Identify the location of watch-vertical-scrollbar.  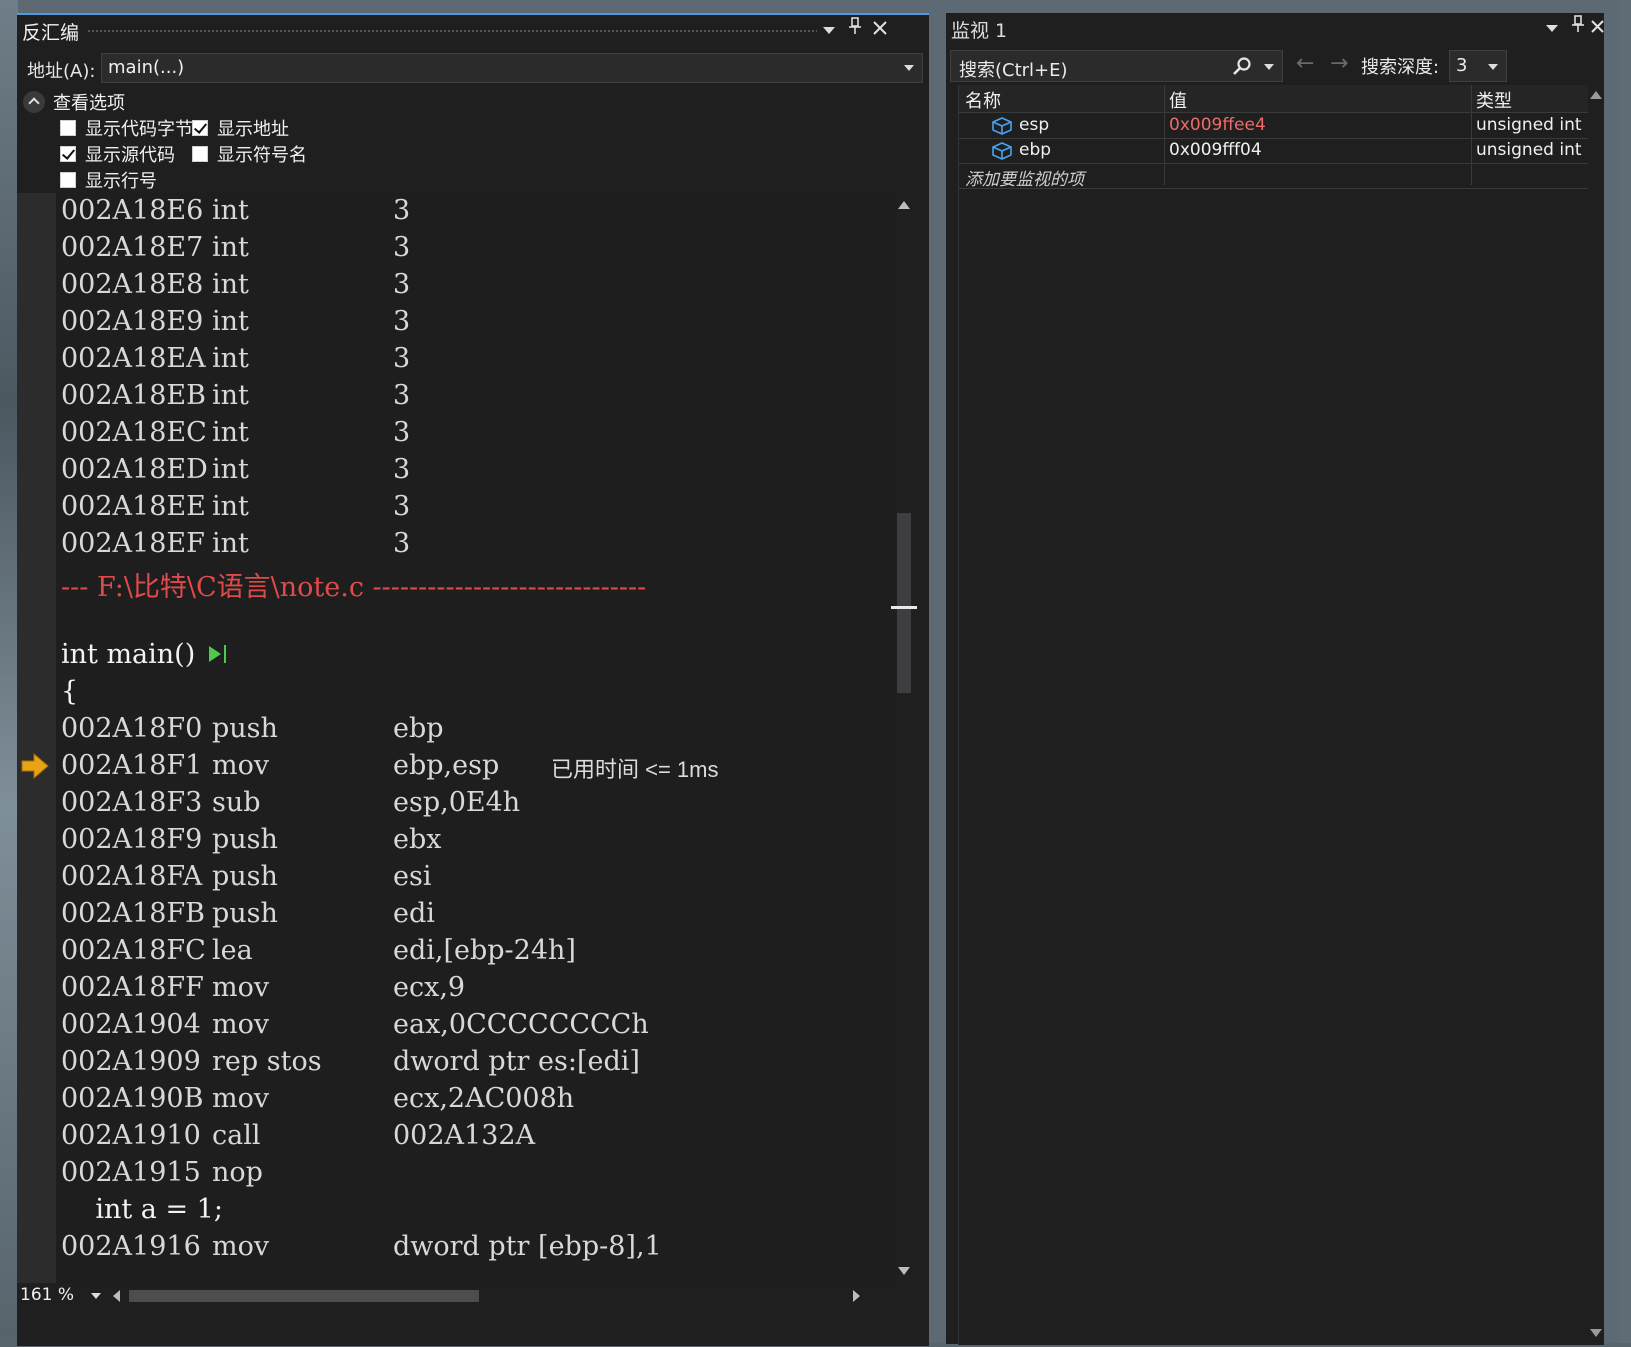
(1596, 715).